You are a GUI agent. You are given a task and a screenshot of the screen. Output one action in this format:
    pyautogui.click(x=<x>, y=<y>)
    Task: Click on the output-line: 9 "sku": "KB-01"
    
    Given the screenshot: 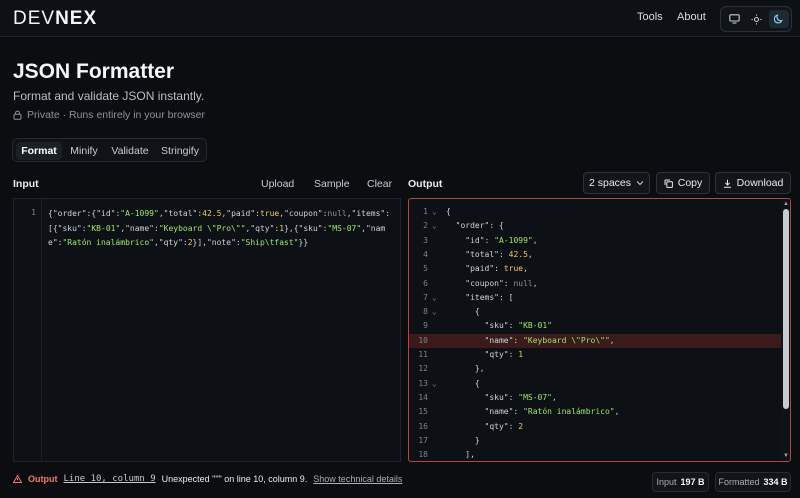 What is the action you would take?
    pyautogui.click(x=595, y=326)
    